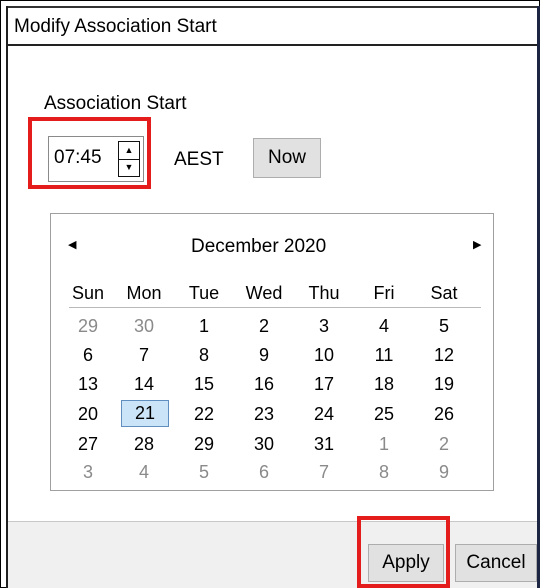 Image resolution: width=540 pixels, height=588 pixels. I want to click on spin-up-icon: ▲, so click(129, 151).